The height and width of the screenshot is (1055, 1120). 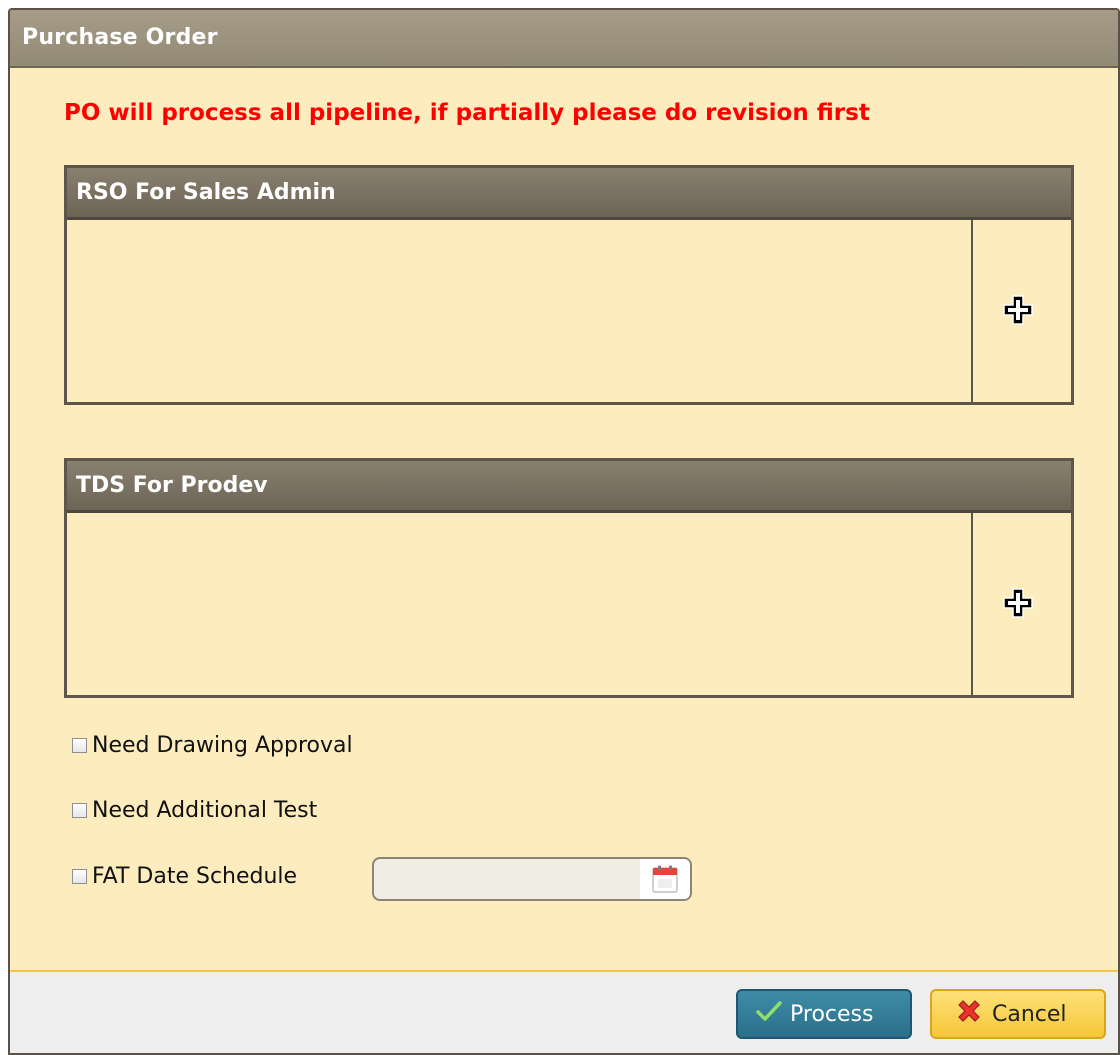 I want to click on fat-date-input, so click(x=532, y=879).